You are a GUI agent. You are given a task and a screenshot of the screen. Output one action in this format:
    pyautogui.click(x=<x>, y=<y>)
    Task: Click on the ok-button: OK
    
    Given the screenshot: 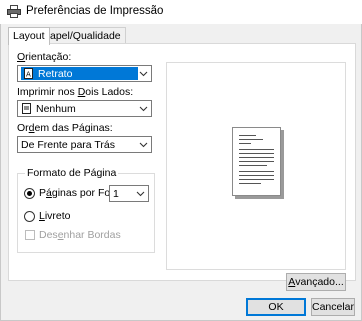 What is the action you would take?
    pyautogui.click(x=276, y=307)
    